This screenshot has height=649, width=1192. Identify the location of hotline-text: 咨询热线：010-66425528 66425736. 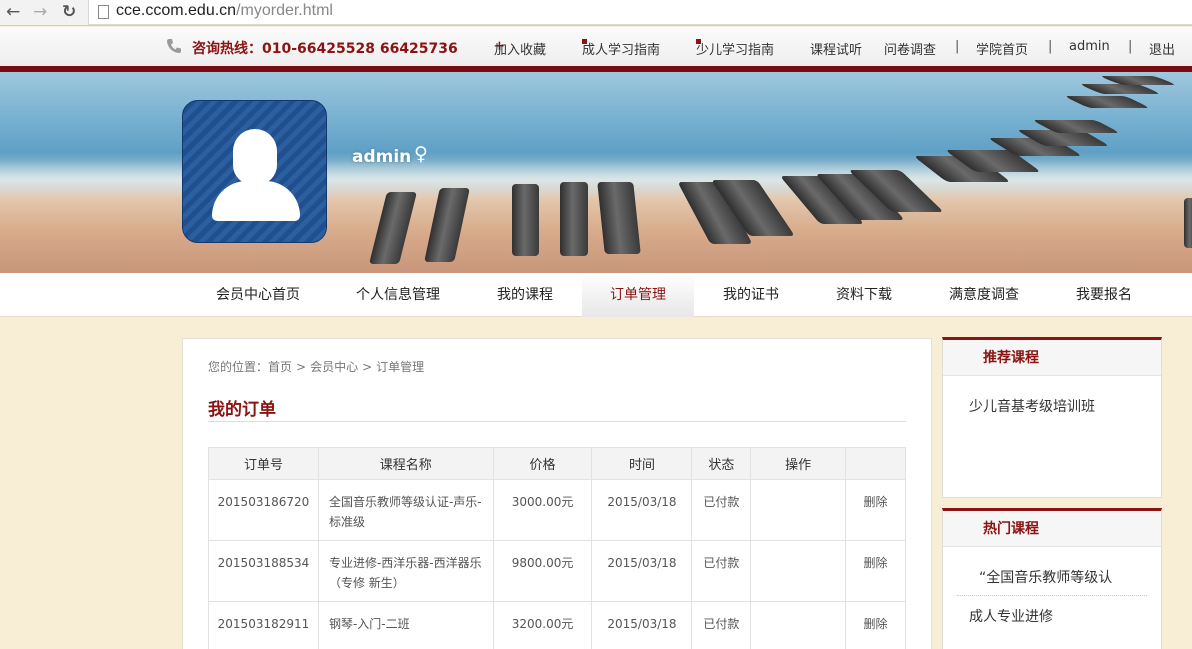
(325, 49).